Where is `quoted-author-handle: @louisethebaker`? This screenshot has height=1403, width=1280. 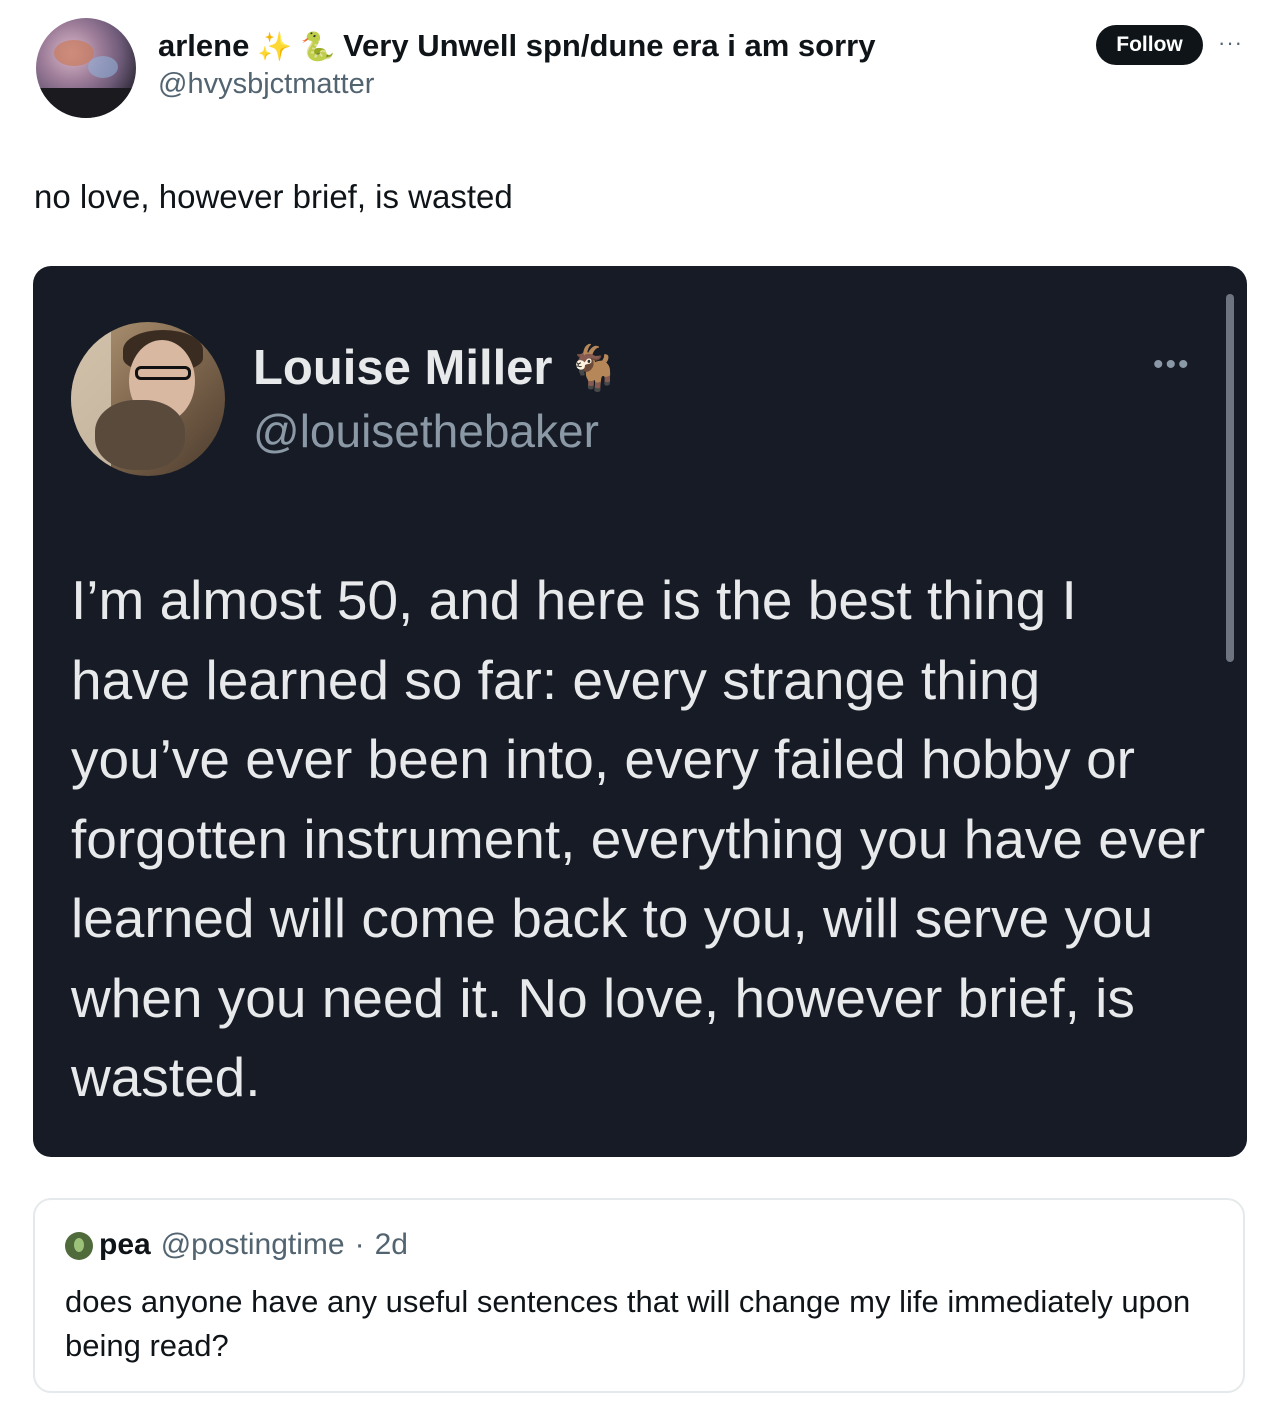
quoted-author-handle: @louisethebaker is located at coordinates (426, 431).